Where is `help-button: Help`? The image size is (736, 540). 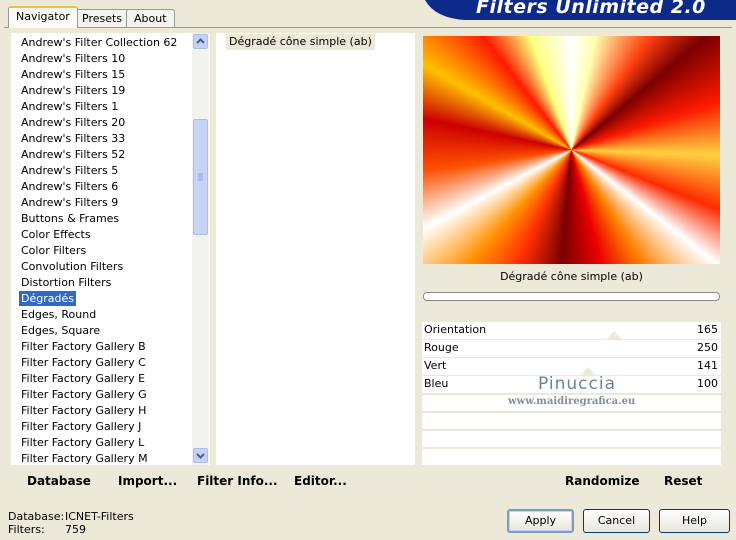
help-button: Help is located at coordinates (694, 521).